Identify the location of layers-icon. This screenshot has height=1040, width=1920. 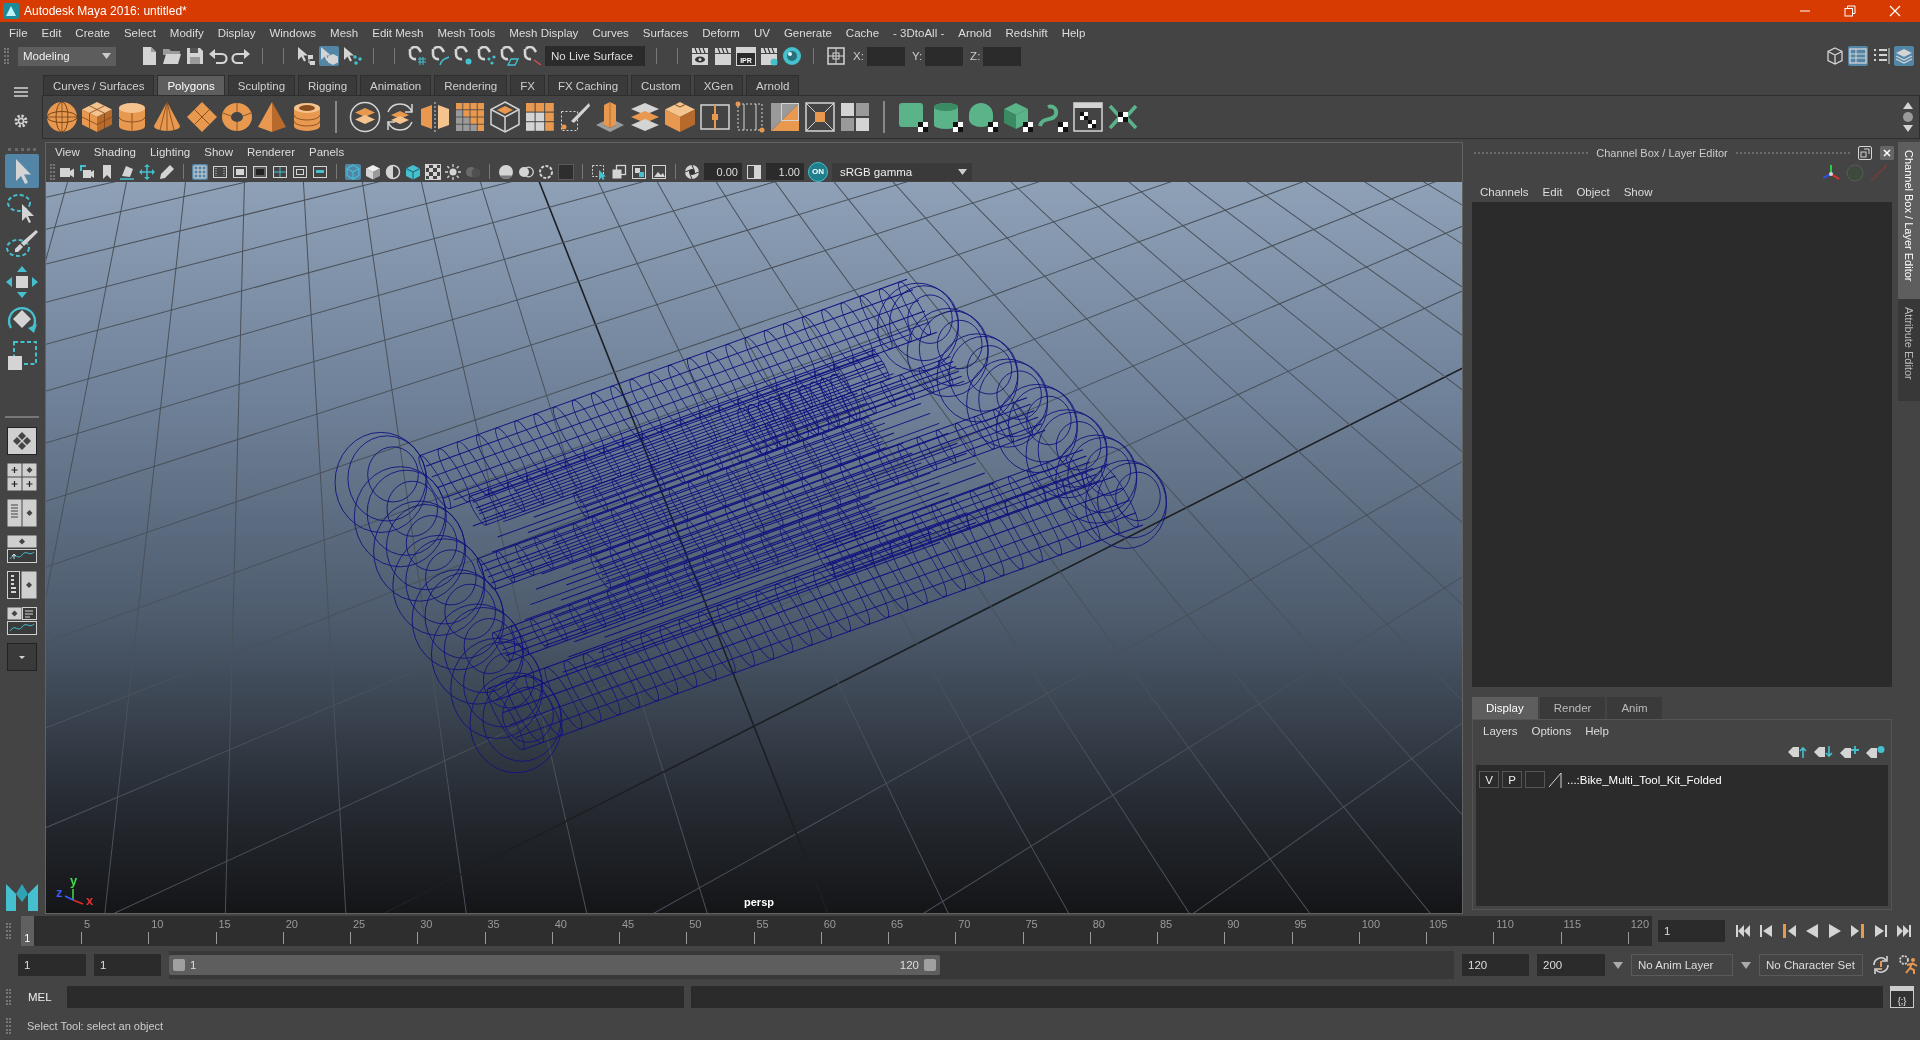
(1904, 56).